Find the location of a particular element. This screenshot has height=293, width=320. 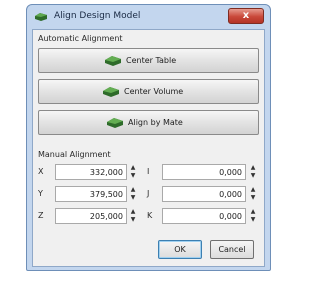

center-table-label: Center Table is located at coordinates (151, 60).